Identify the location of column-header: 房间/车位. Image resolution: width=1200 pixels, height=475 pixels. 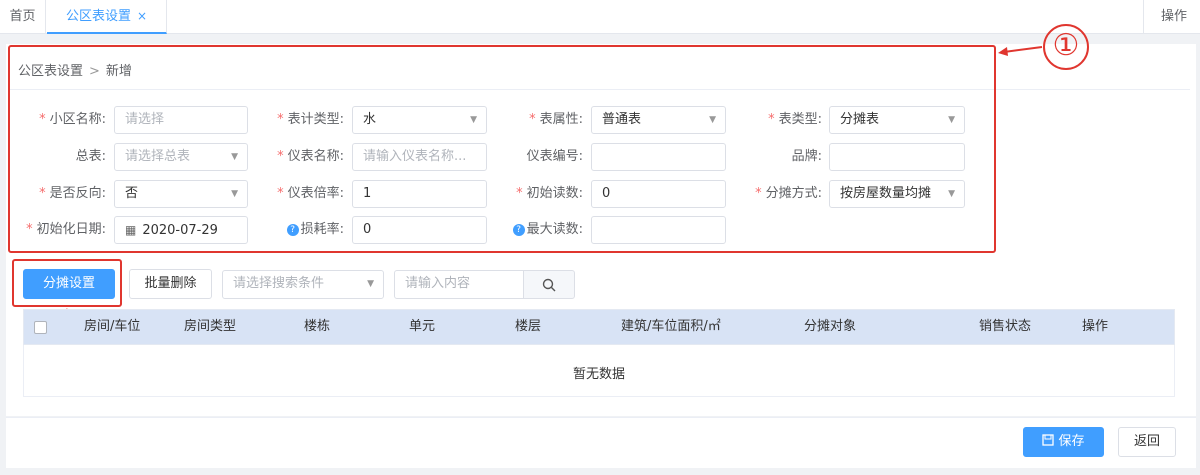
(112, 326).